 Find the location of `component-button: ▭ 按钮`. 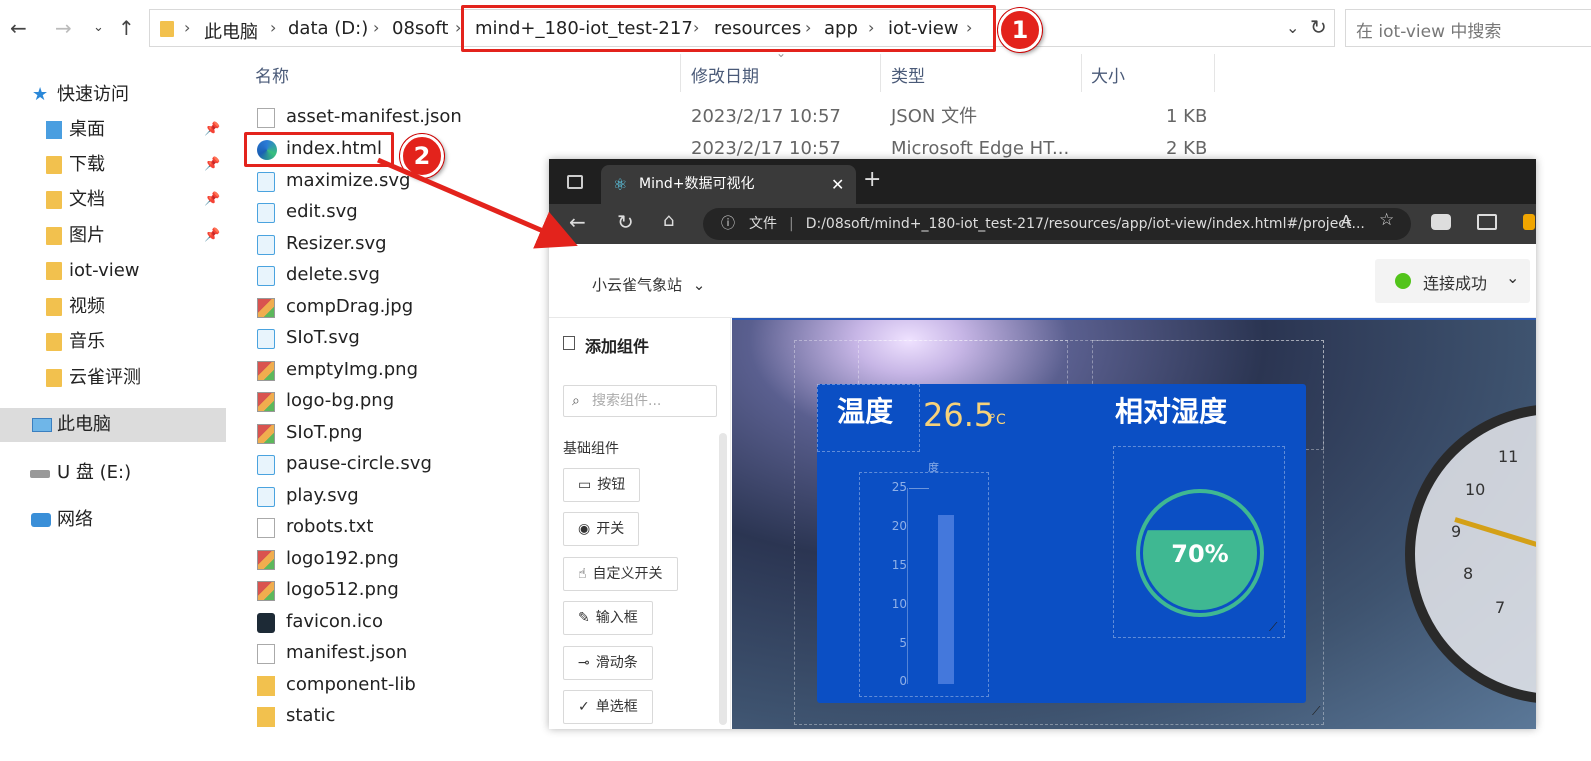

component-button: ▭ 按钮 is located at coordinates (602, 485).